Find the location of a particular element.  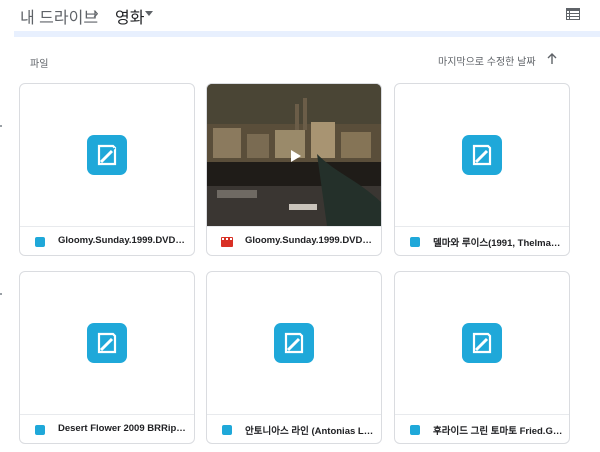

section-label-files: 파일 is located at coordinates (39, 64).